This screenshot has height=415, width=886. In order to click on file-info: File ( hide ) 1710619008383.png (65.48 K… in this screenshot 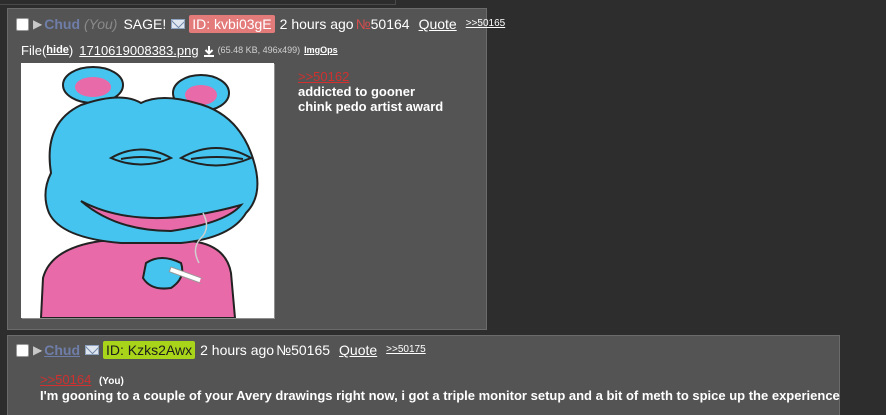, I will do `click(179, 50)`.